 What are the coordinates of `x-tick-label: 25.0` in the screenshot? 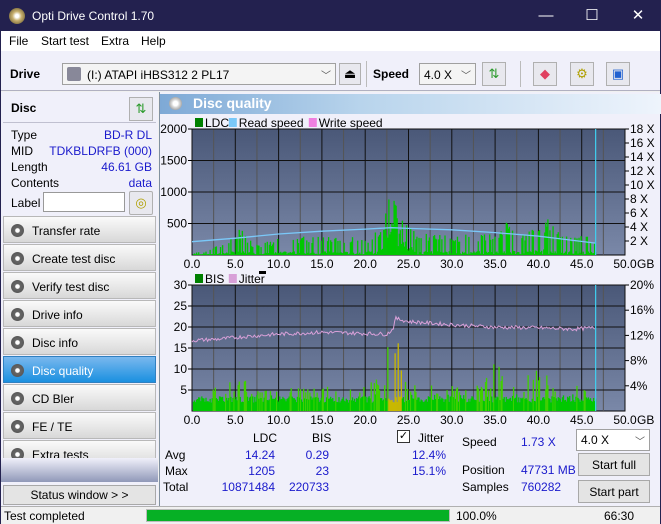 It's located at (409, 264).